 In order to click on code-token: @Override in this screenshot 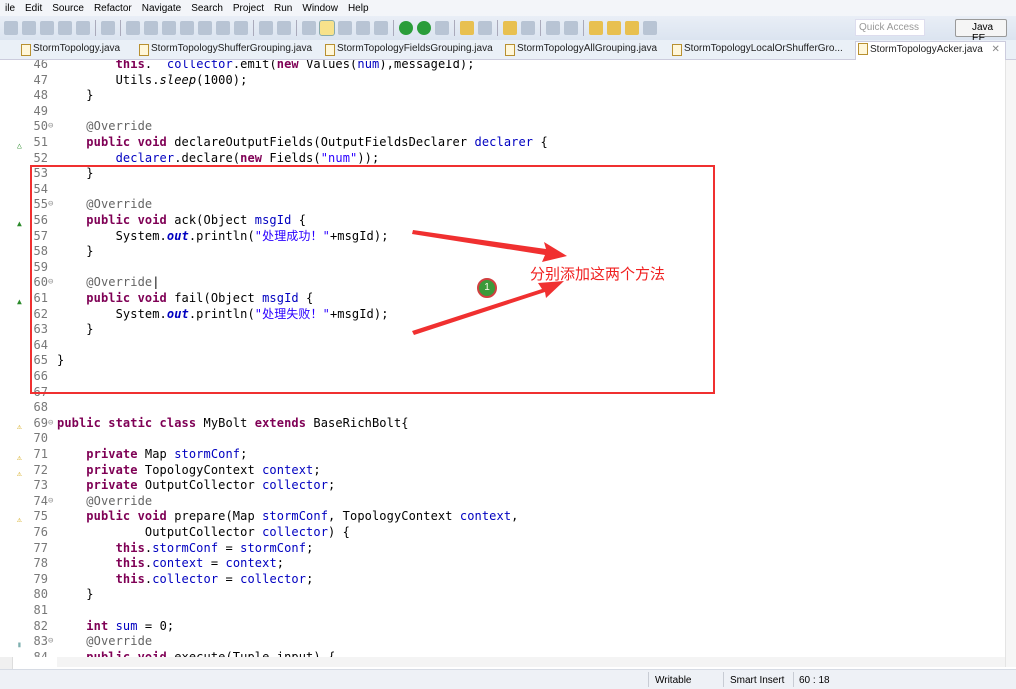, I will do `click(105, 641)`.